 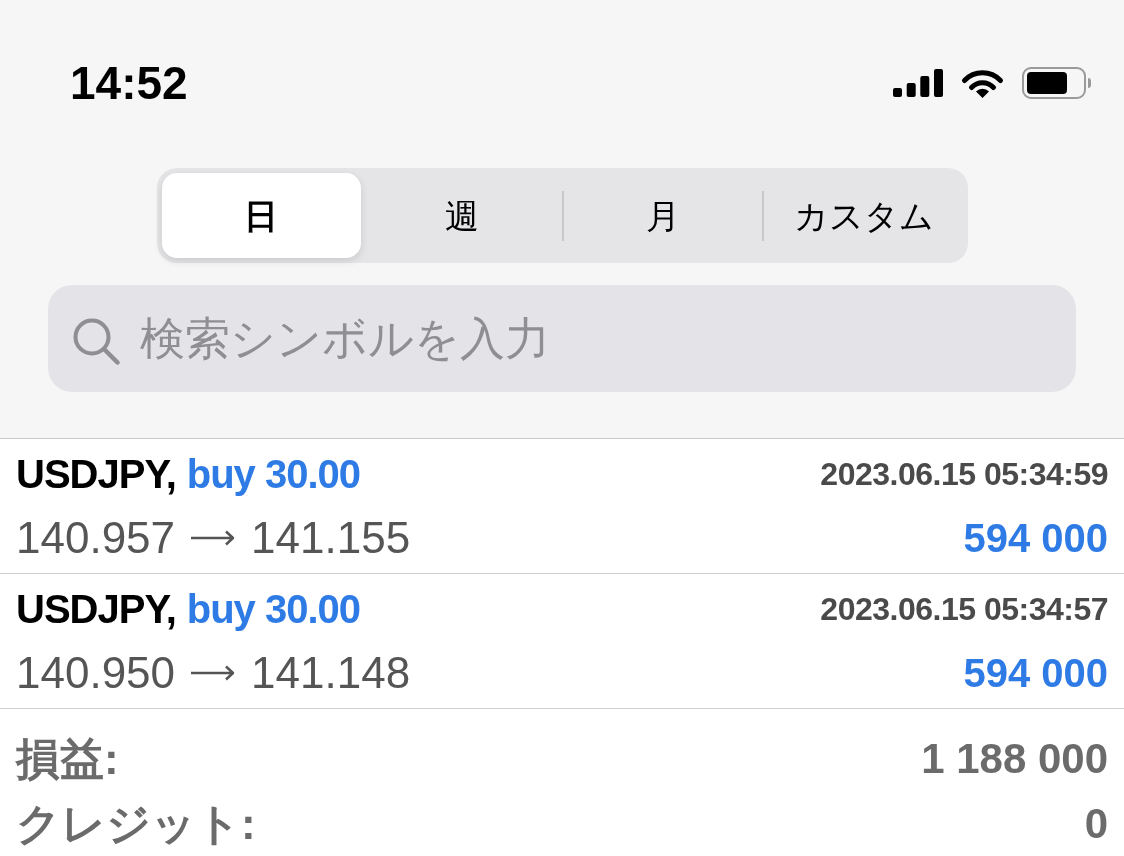 I want to click on search-icon, so click(x=96, y=341).